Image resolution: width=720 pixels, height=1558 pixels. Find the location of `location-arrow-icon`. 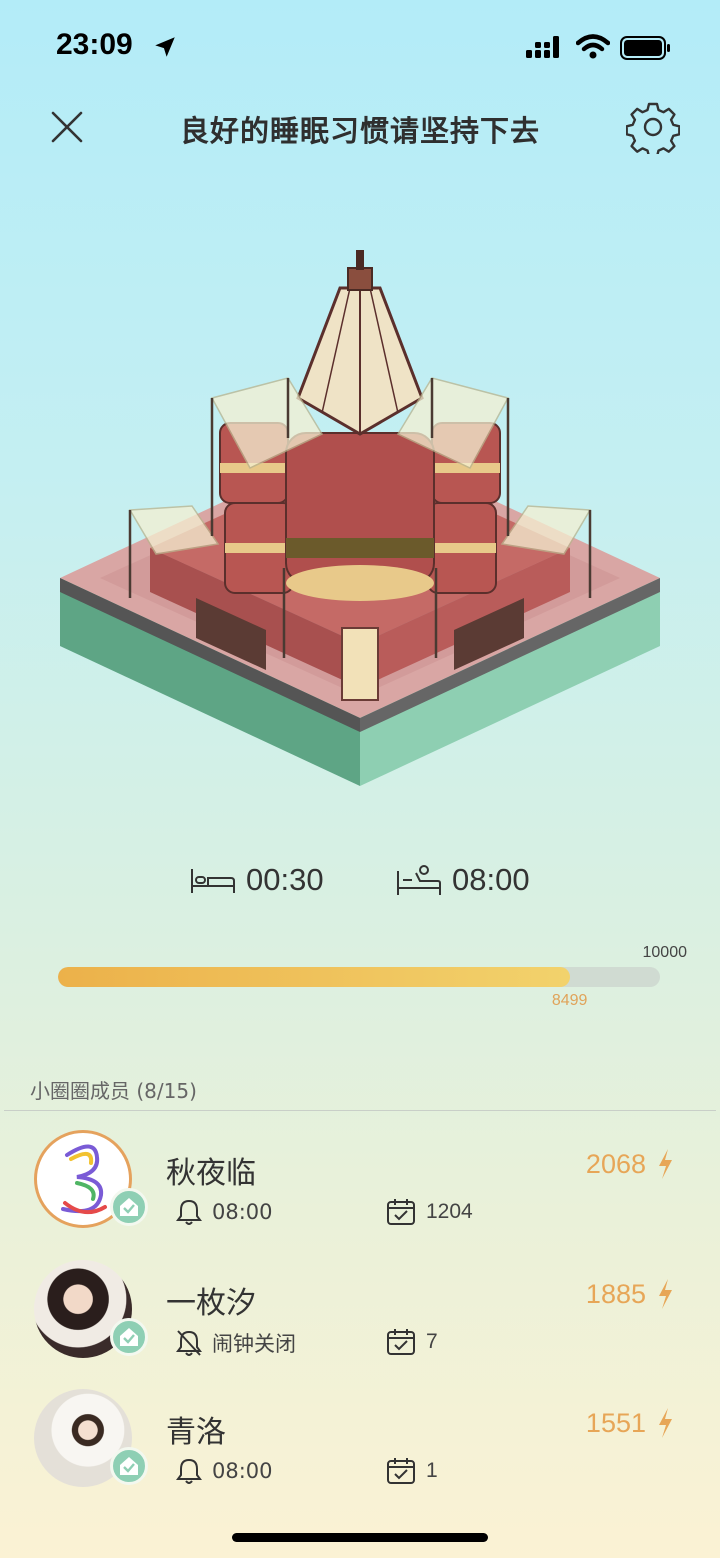

location-arrow-icon is located at coordinates (165, 47).